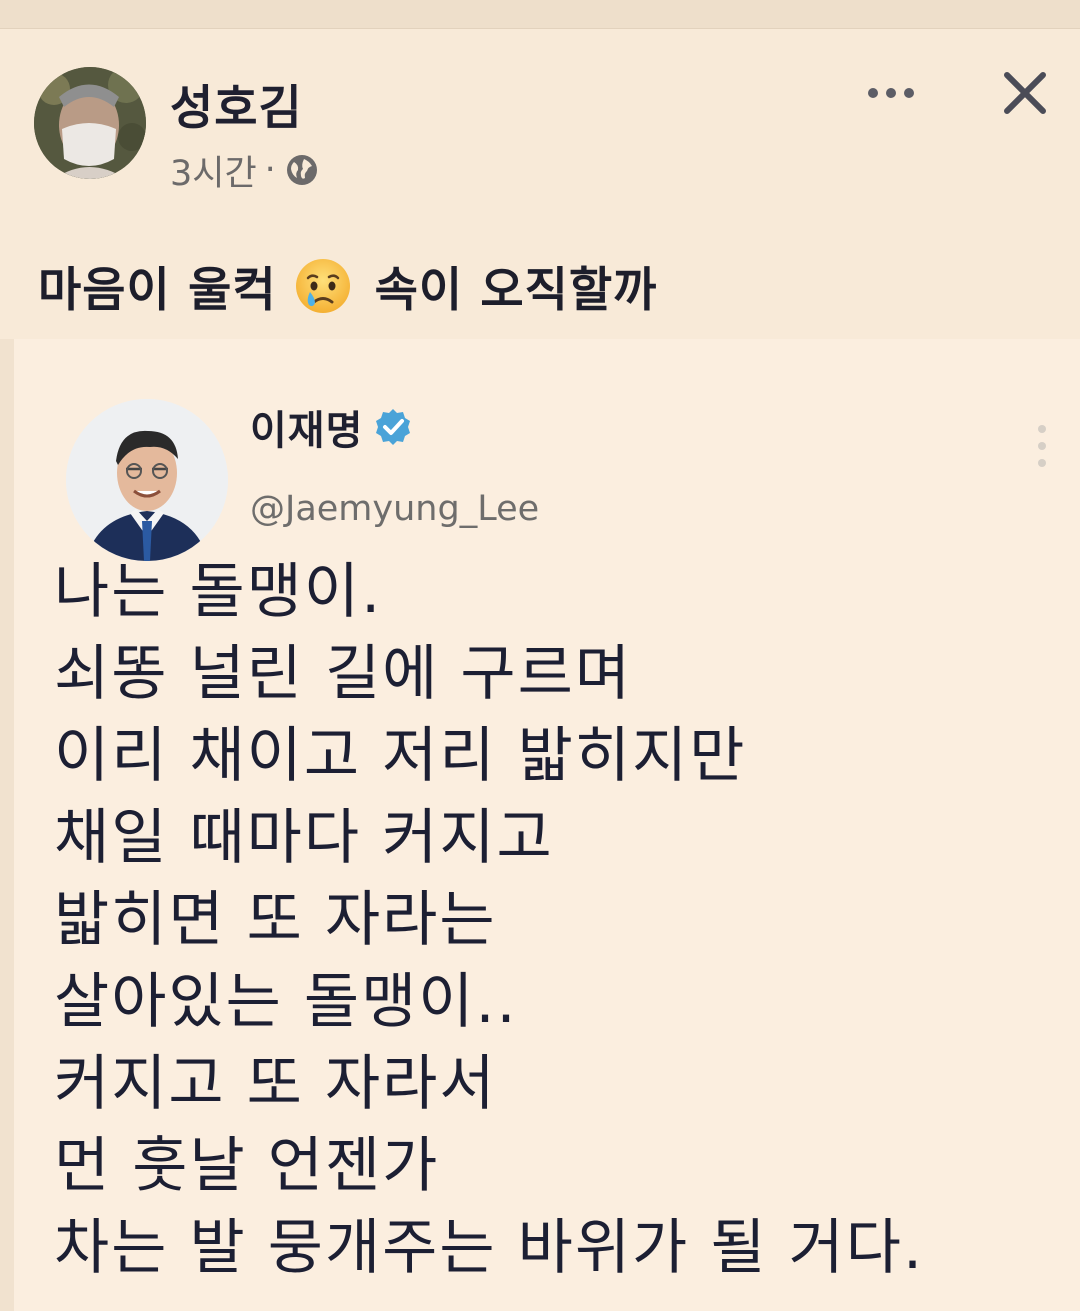 This screenshot has height=1311, width=1080. I want to click on tweet-options-button, so click(1042, 449).